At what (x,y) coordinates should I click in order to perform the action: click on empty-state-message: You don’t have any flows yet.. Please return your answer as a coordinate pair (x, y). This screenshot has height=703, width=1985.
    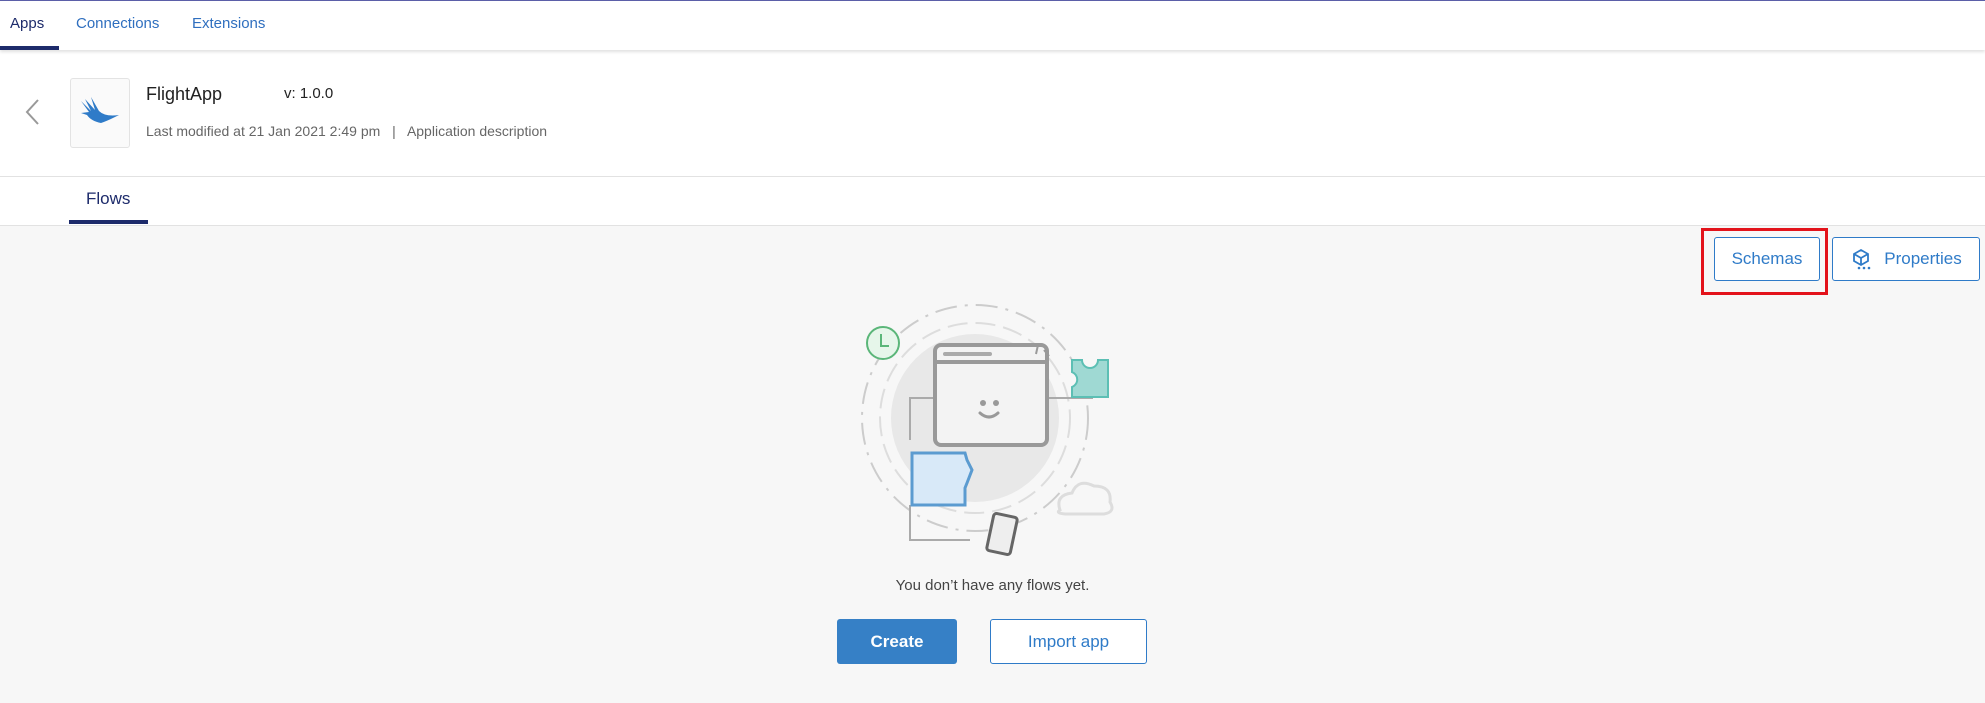
    Looking at the image, I should click on (992, 585).